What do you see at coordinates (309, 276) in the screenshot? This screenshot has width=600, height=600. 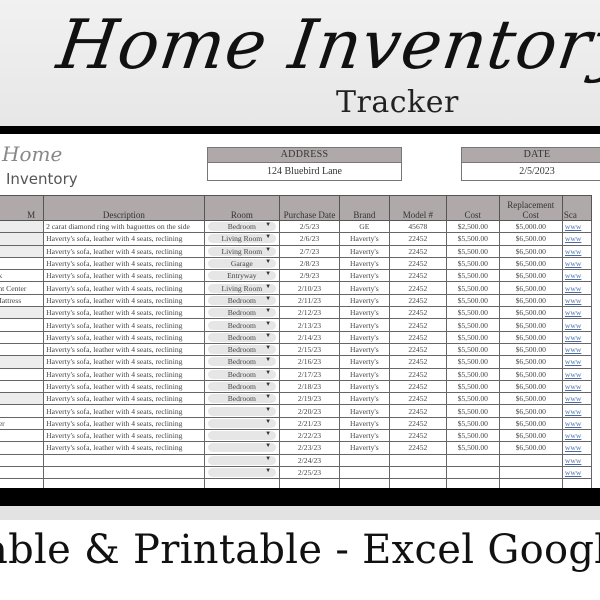 I see `cell-purchase-date: 2/9/23` at bounding box center [309, 276].